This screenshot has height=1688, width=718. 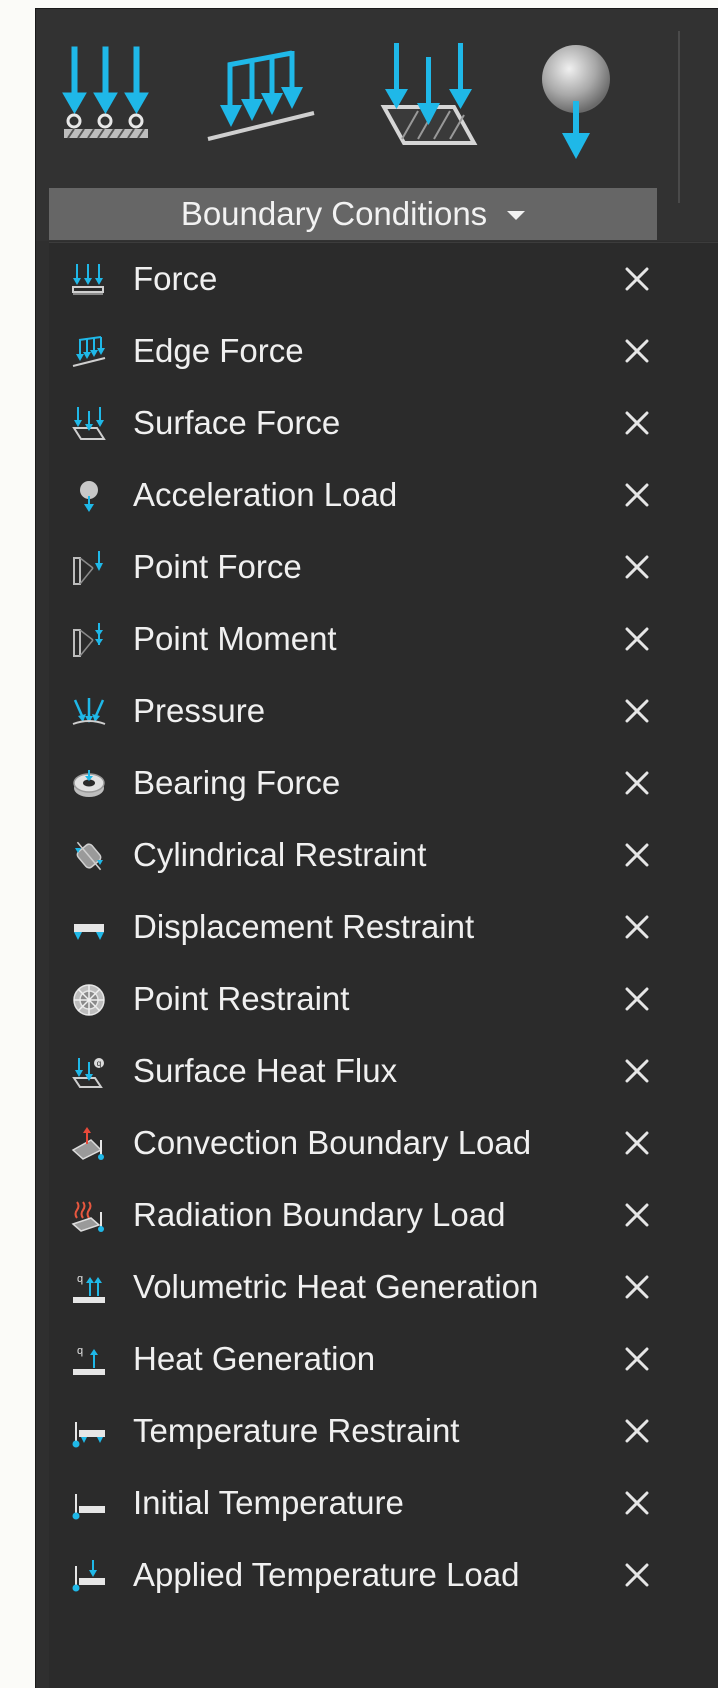 I want to click on menu-item-edge-force: Edge Force, so click(x=383, y=351).